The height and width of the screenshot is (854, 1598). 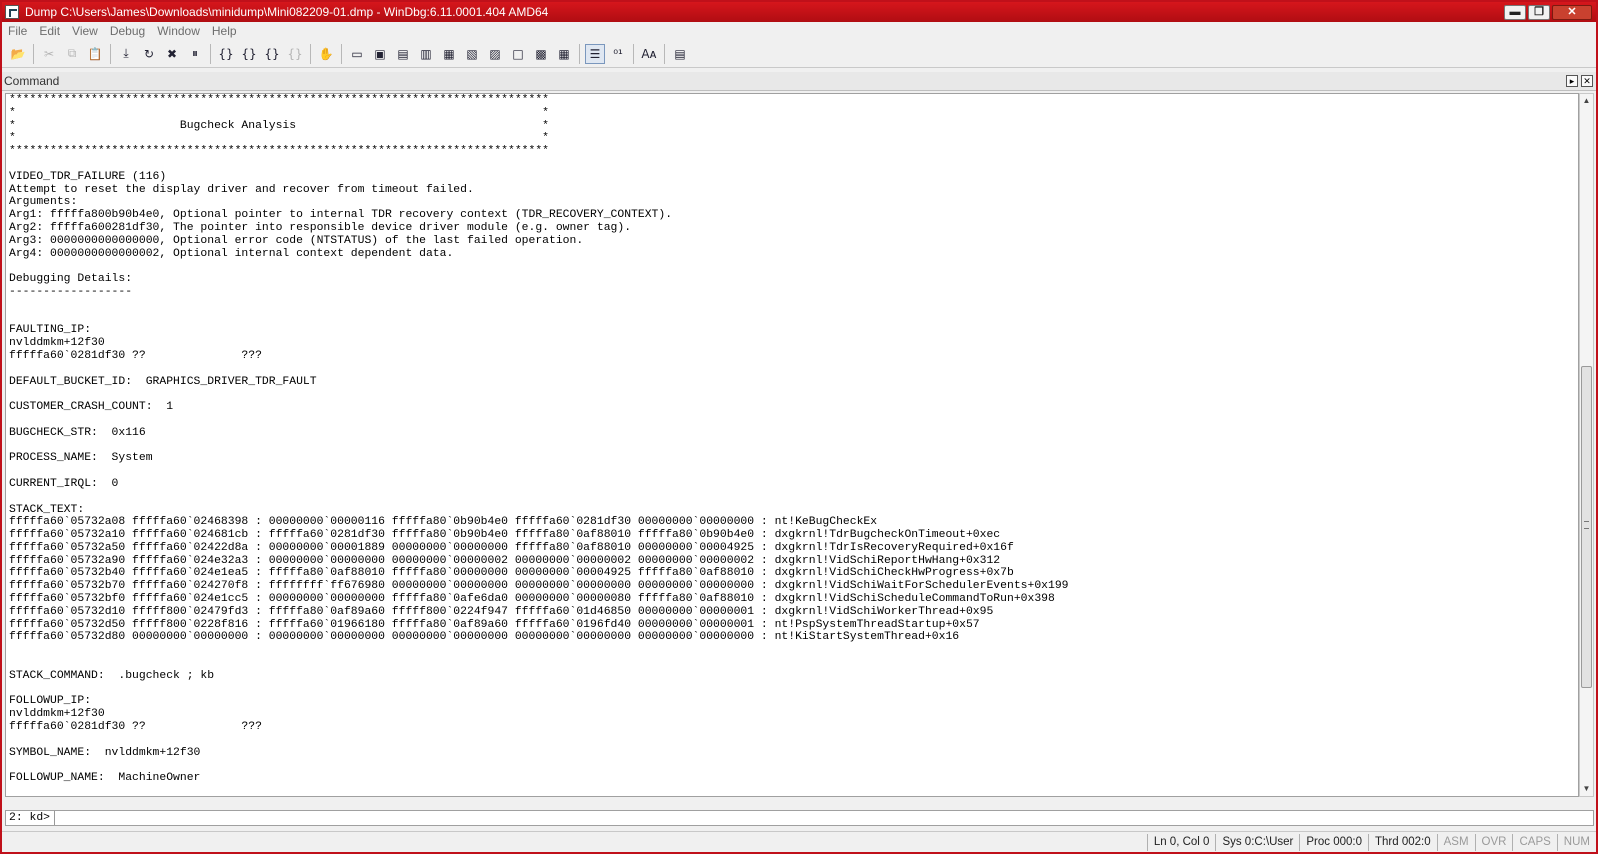 What do you see at coordinates (32, 81) in the screenshot?
I see `command-pane-title: Command` at bounding box center [32, 81].